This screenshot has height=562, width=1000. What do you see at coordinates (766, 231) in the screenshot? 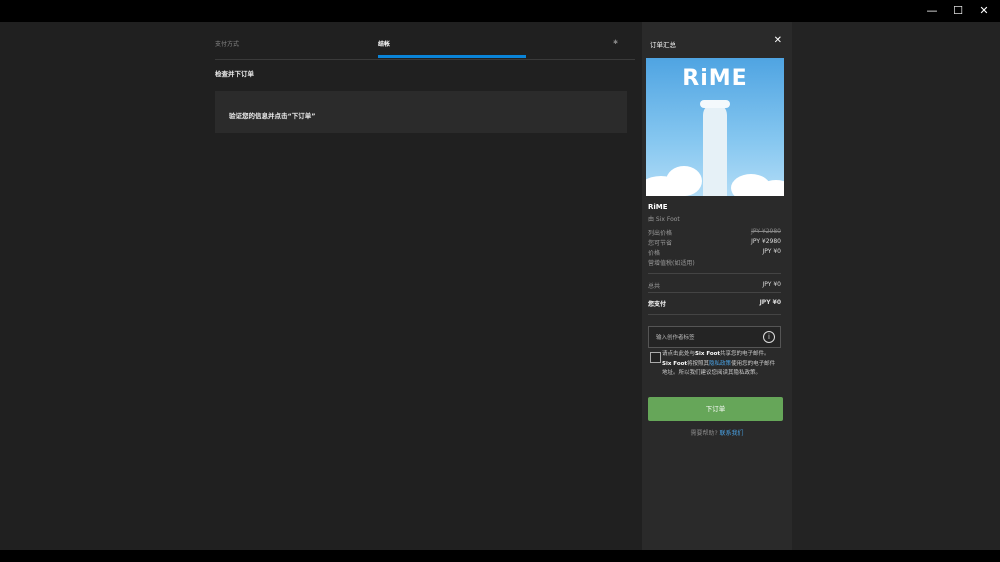
I see `list-price-value: JPY ¥2980` at bounding box center [766, 231].